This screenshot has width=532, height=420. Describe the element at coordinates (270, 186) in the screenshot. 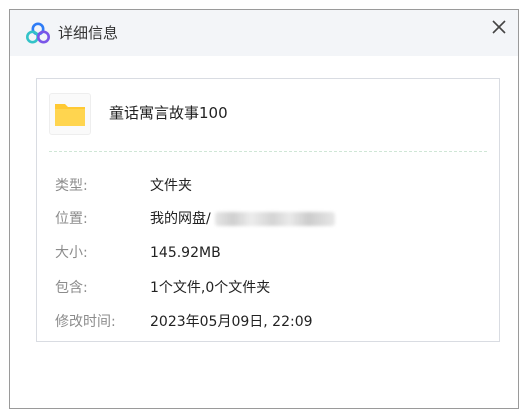

I see `detail-row-type: 类型: 文件夹` at that location.